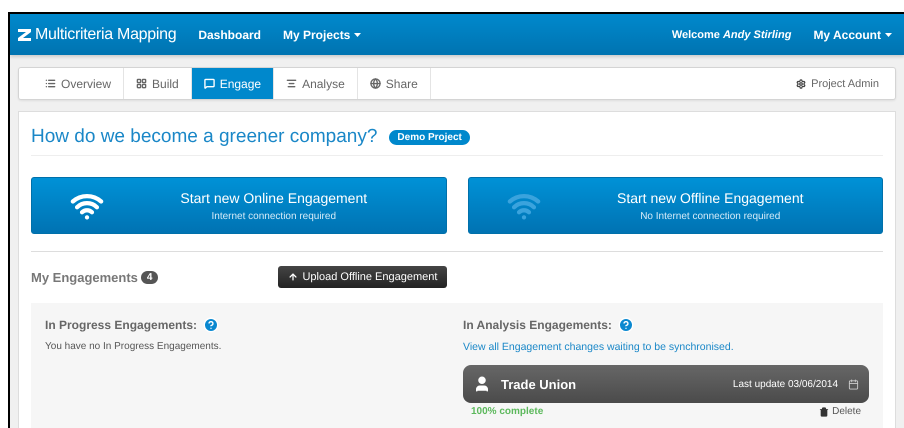 This screenshot has width=904, height=428. What do you see at coordinates (537, 325) in the screenshot?
I see `column-heading: In Analysis Engagements:` at bounding box center [537, 325].